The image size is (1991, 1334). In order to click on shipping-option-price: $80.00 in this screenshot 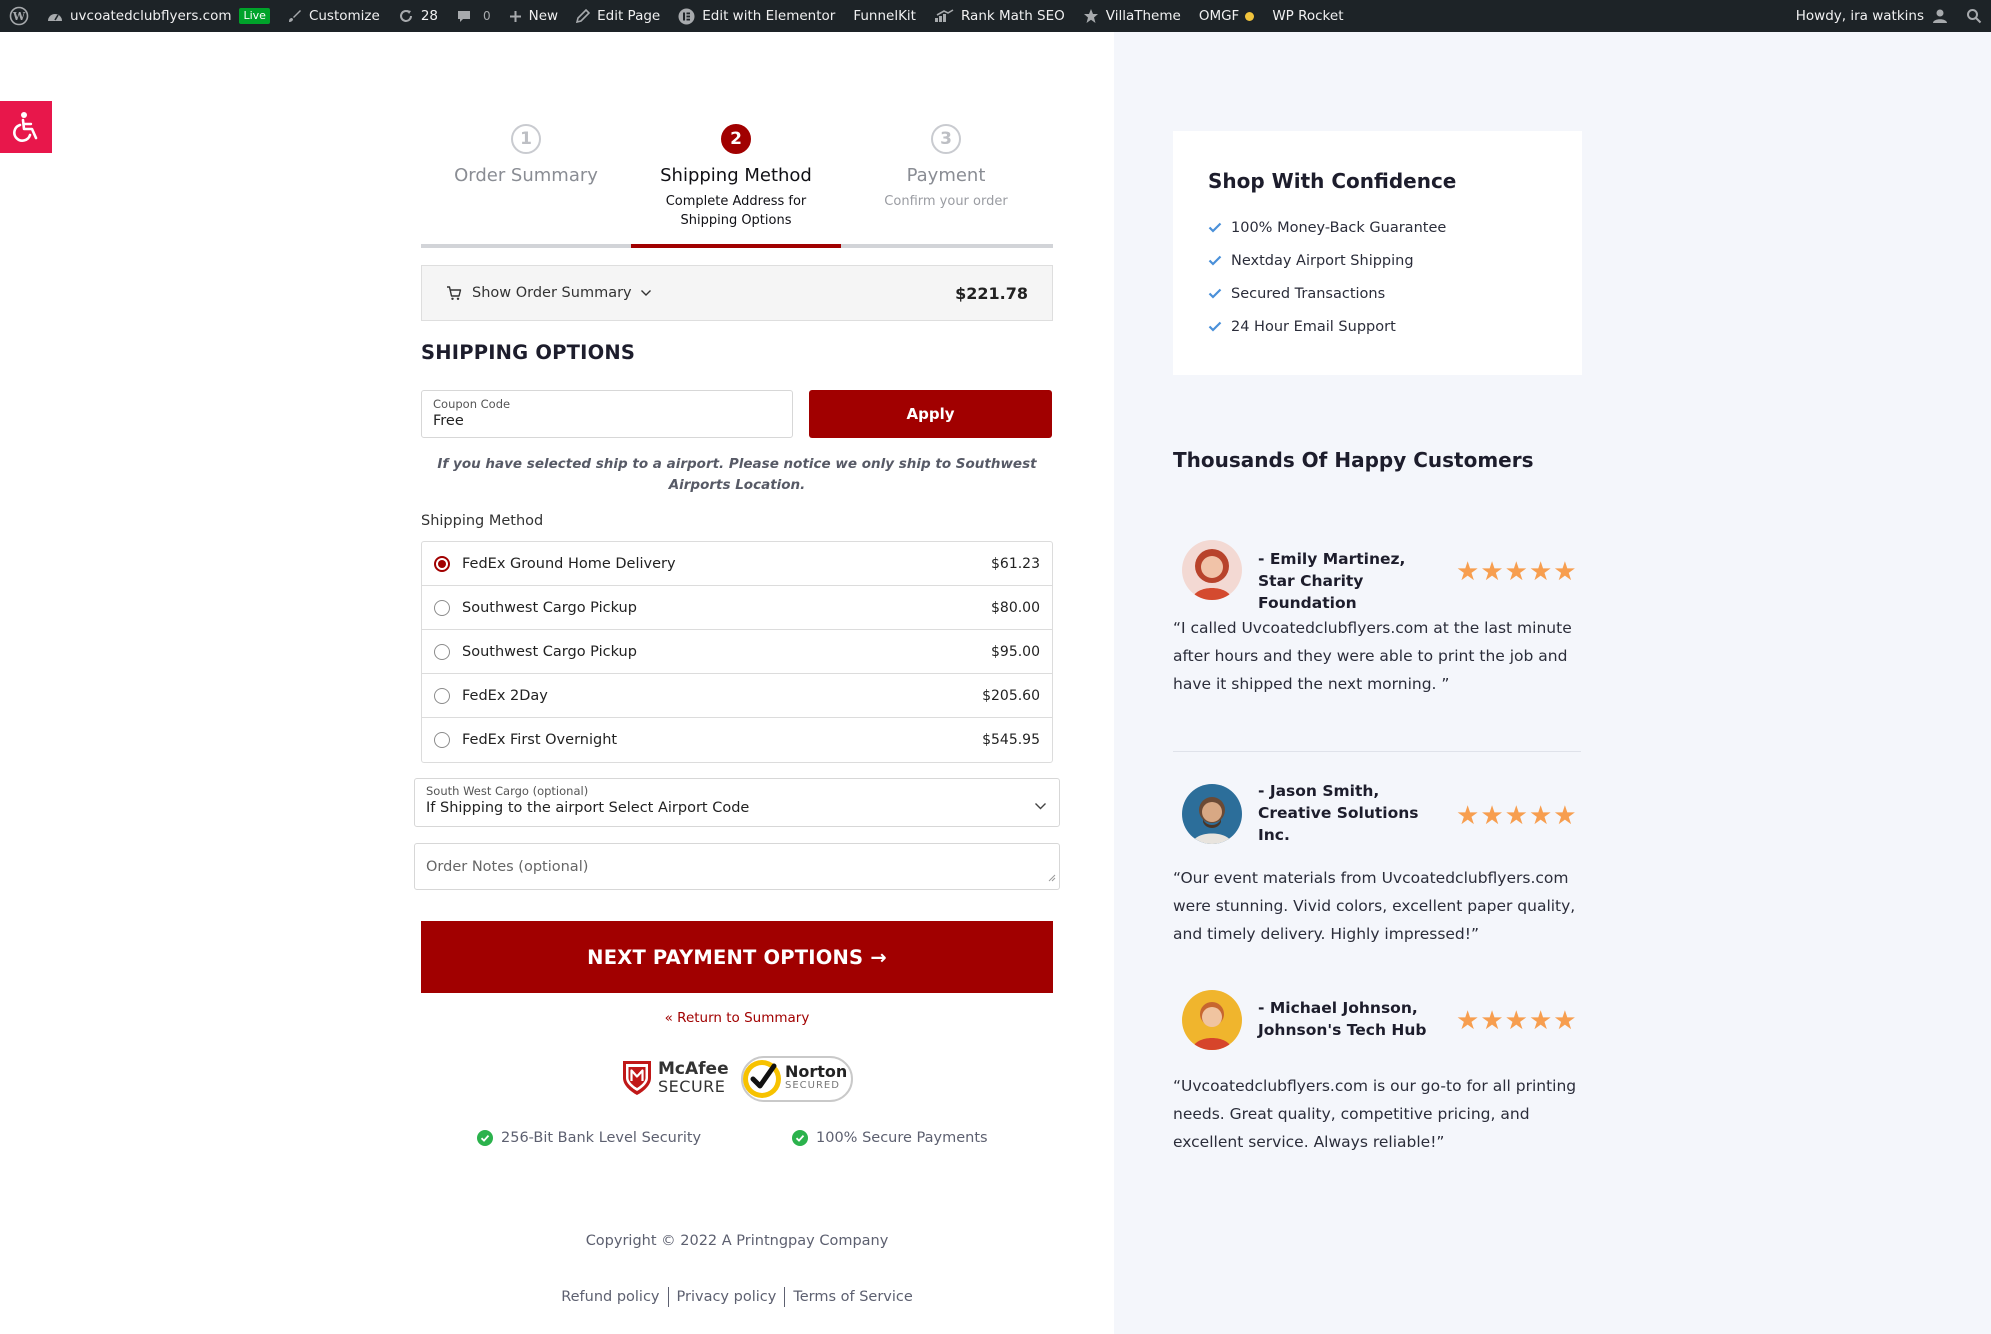, I will do `click(1015, 607)`.